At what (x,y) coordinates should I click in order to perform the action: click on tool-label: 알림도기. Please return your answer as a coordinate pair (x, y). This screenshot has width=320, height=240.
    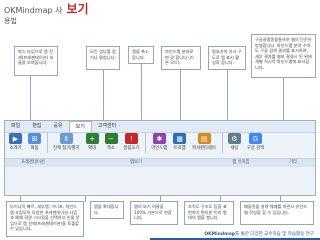
    Looking at the image, I should click on (131, 148).